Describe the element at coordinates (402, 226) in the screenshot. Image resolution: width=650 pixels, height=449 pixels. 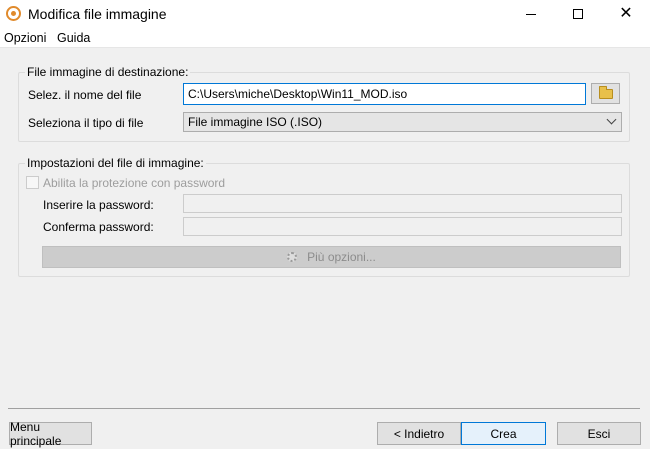
I see `confirm-password-field` at that location.